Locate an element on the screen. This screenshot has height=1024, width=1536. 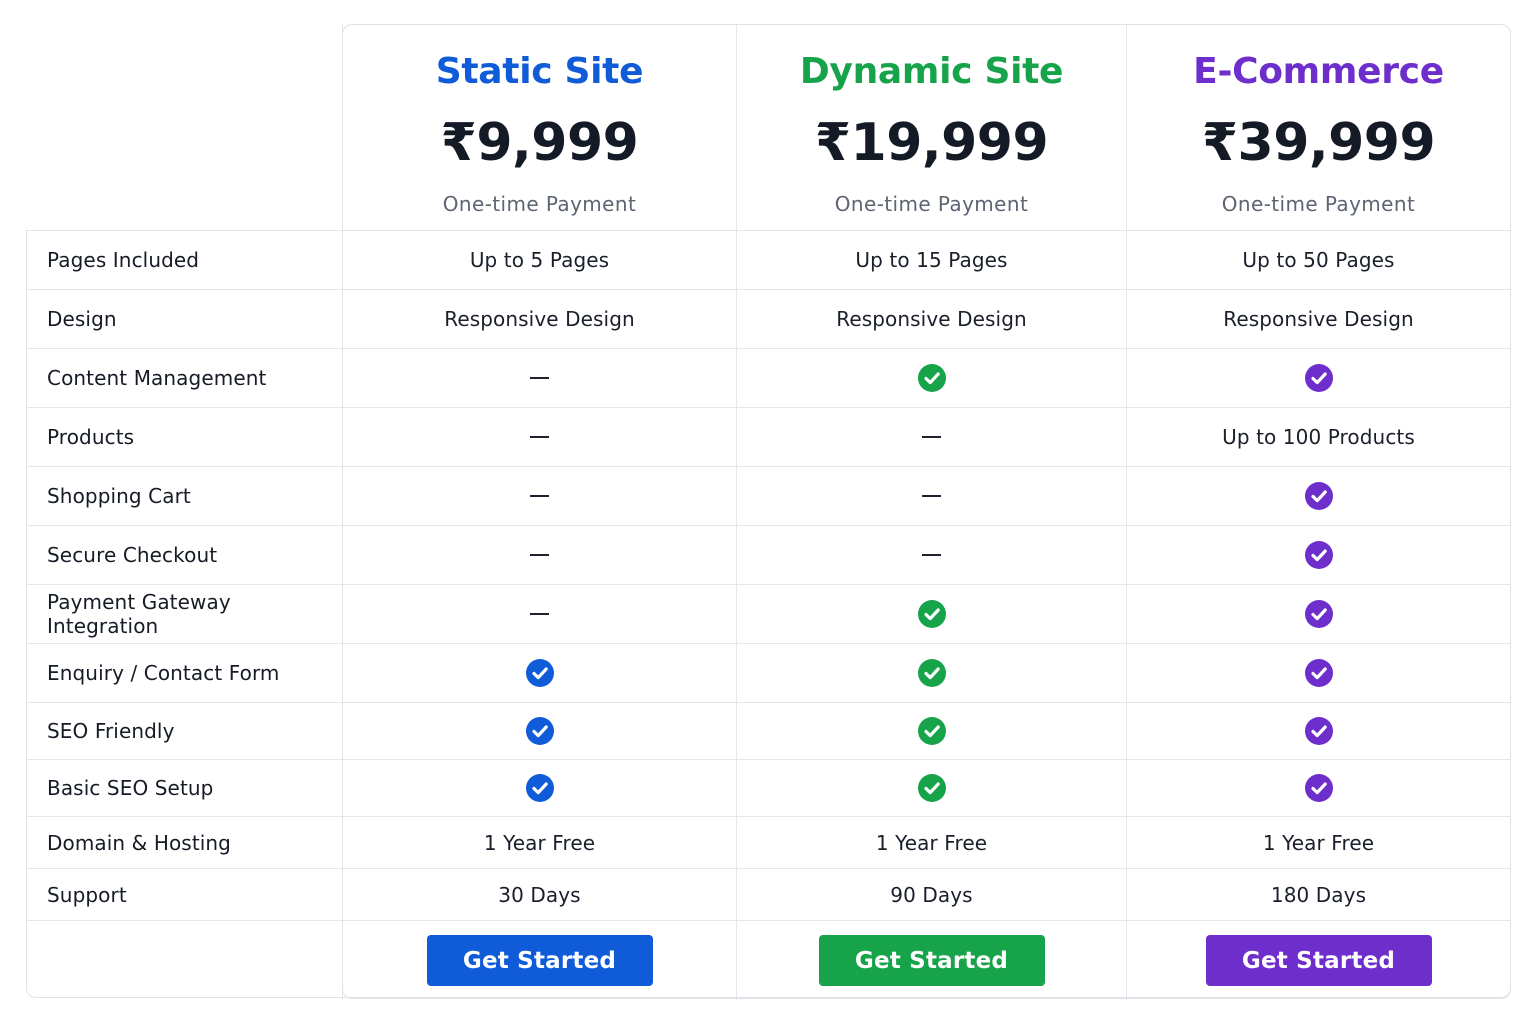
feature-value-text: 90 Days is located at coordinates (931, 894).